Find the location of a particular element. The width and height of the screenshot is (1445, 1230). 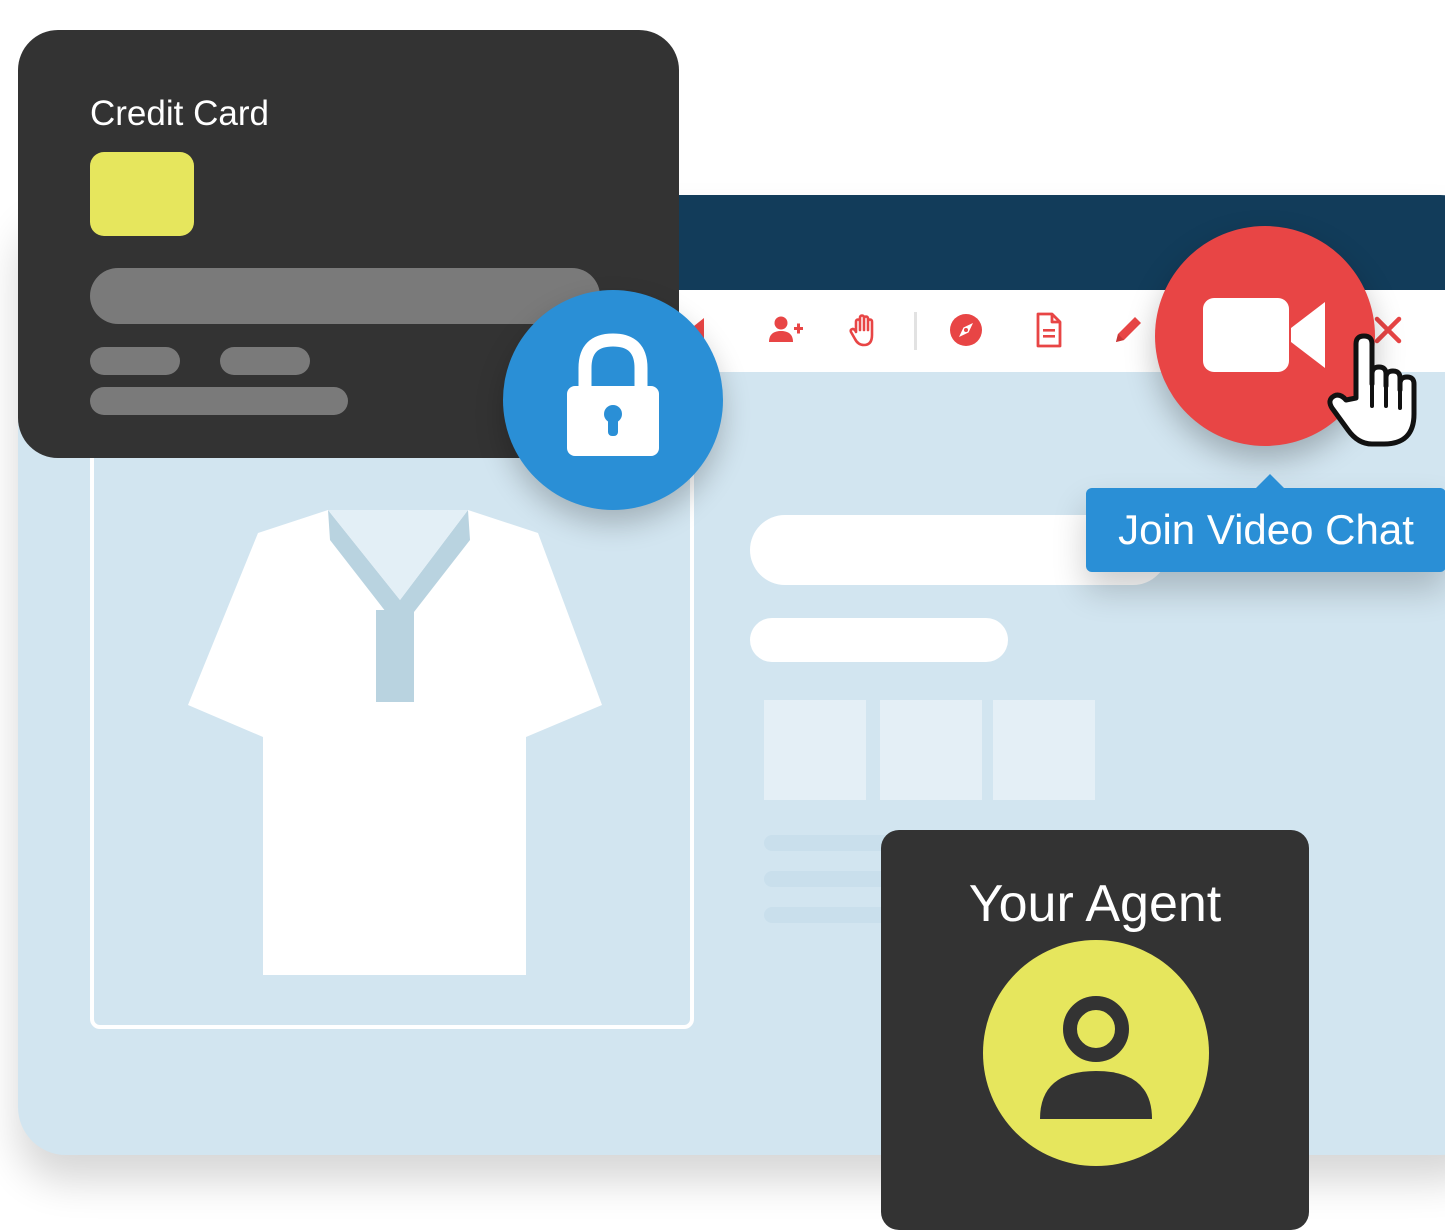

card-chip is located at coordinates (142, 194).